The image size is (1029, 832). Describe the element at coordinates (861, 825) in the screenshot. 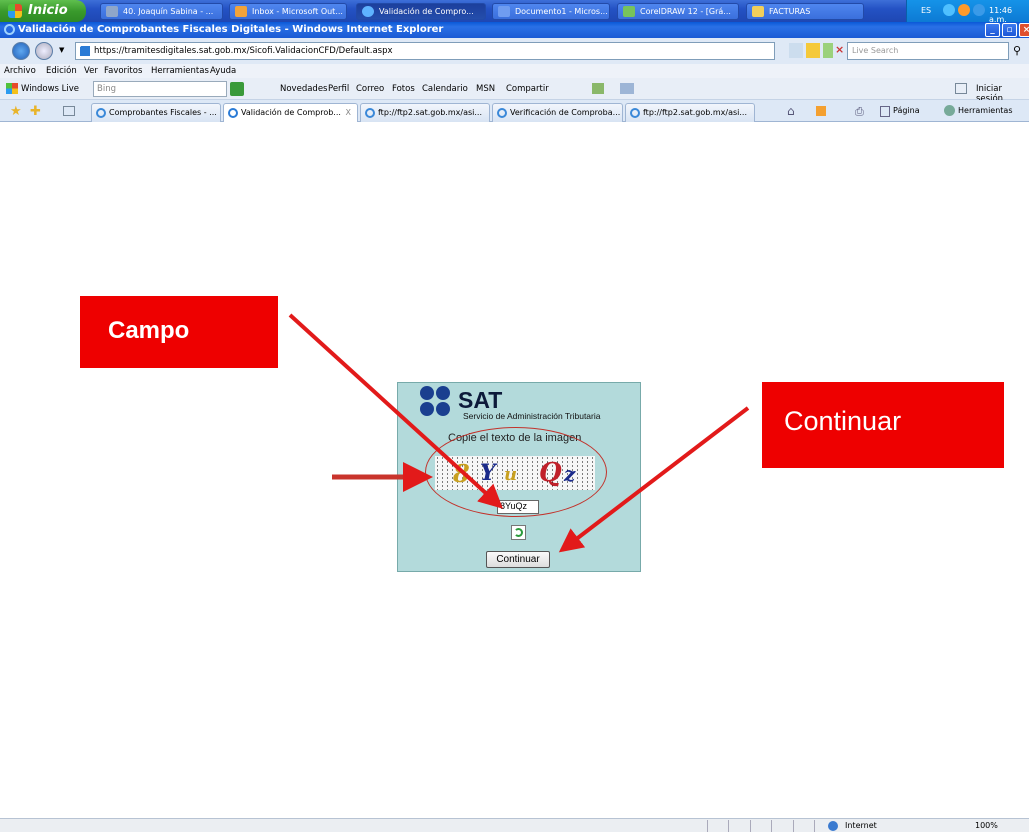

I see `security-zone: Internet` at that location.